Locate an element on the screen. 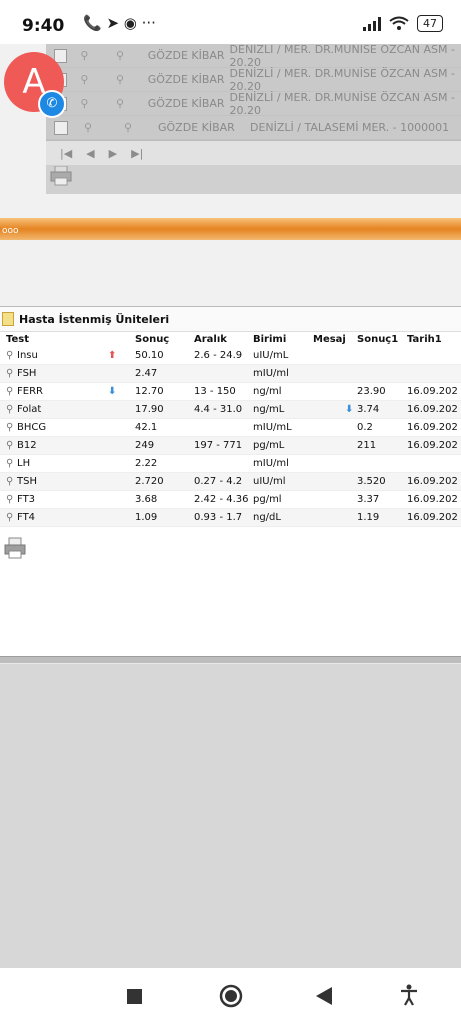  table-row: ⚲ FSH 2.47 mIU/ml is located at coordinates (230, 373).